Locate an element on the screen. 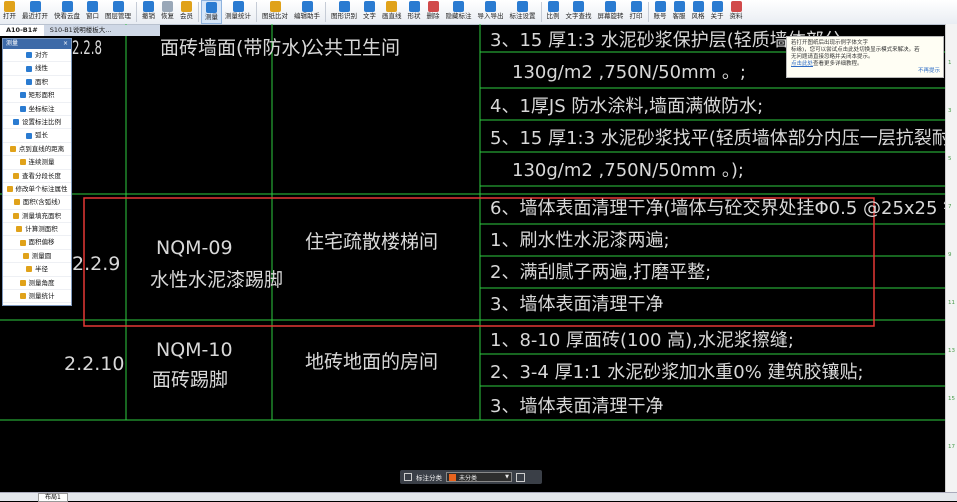 Image resolution: width=957 pixels, height=502 pixels. toolbar-button: 形状 is located at coordinates (414, 12).